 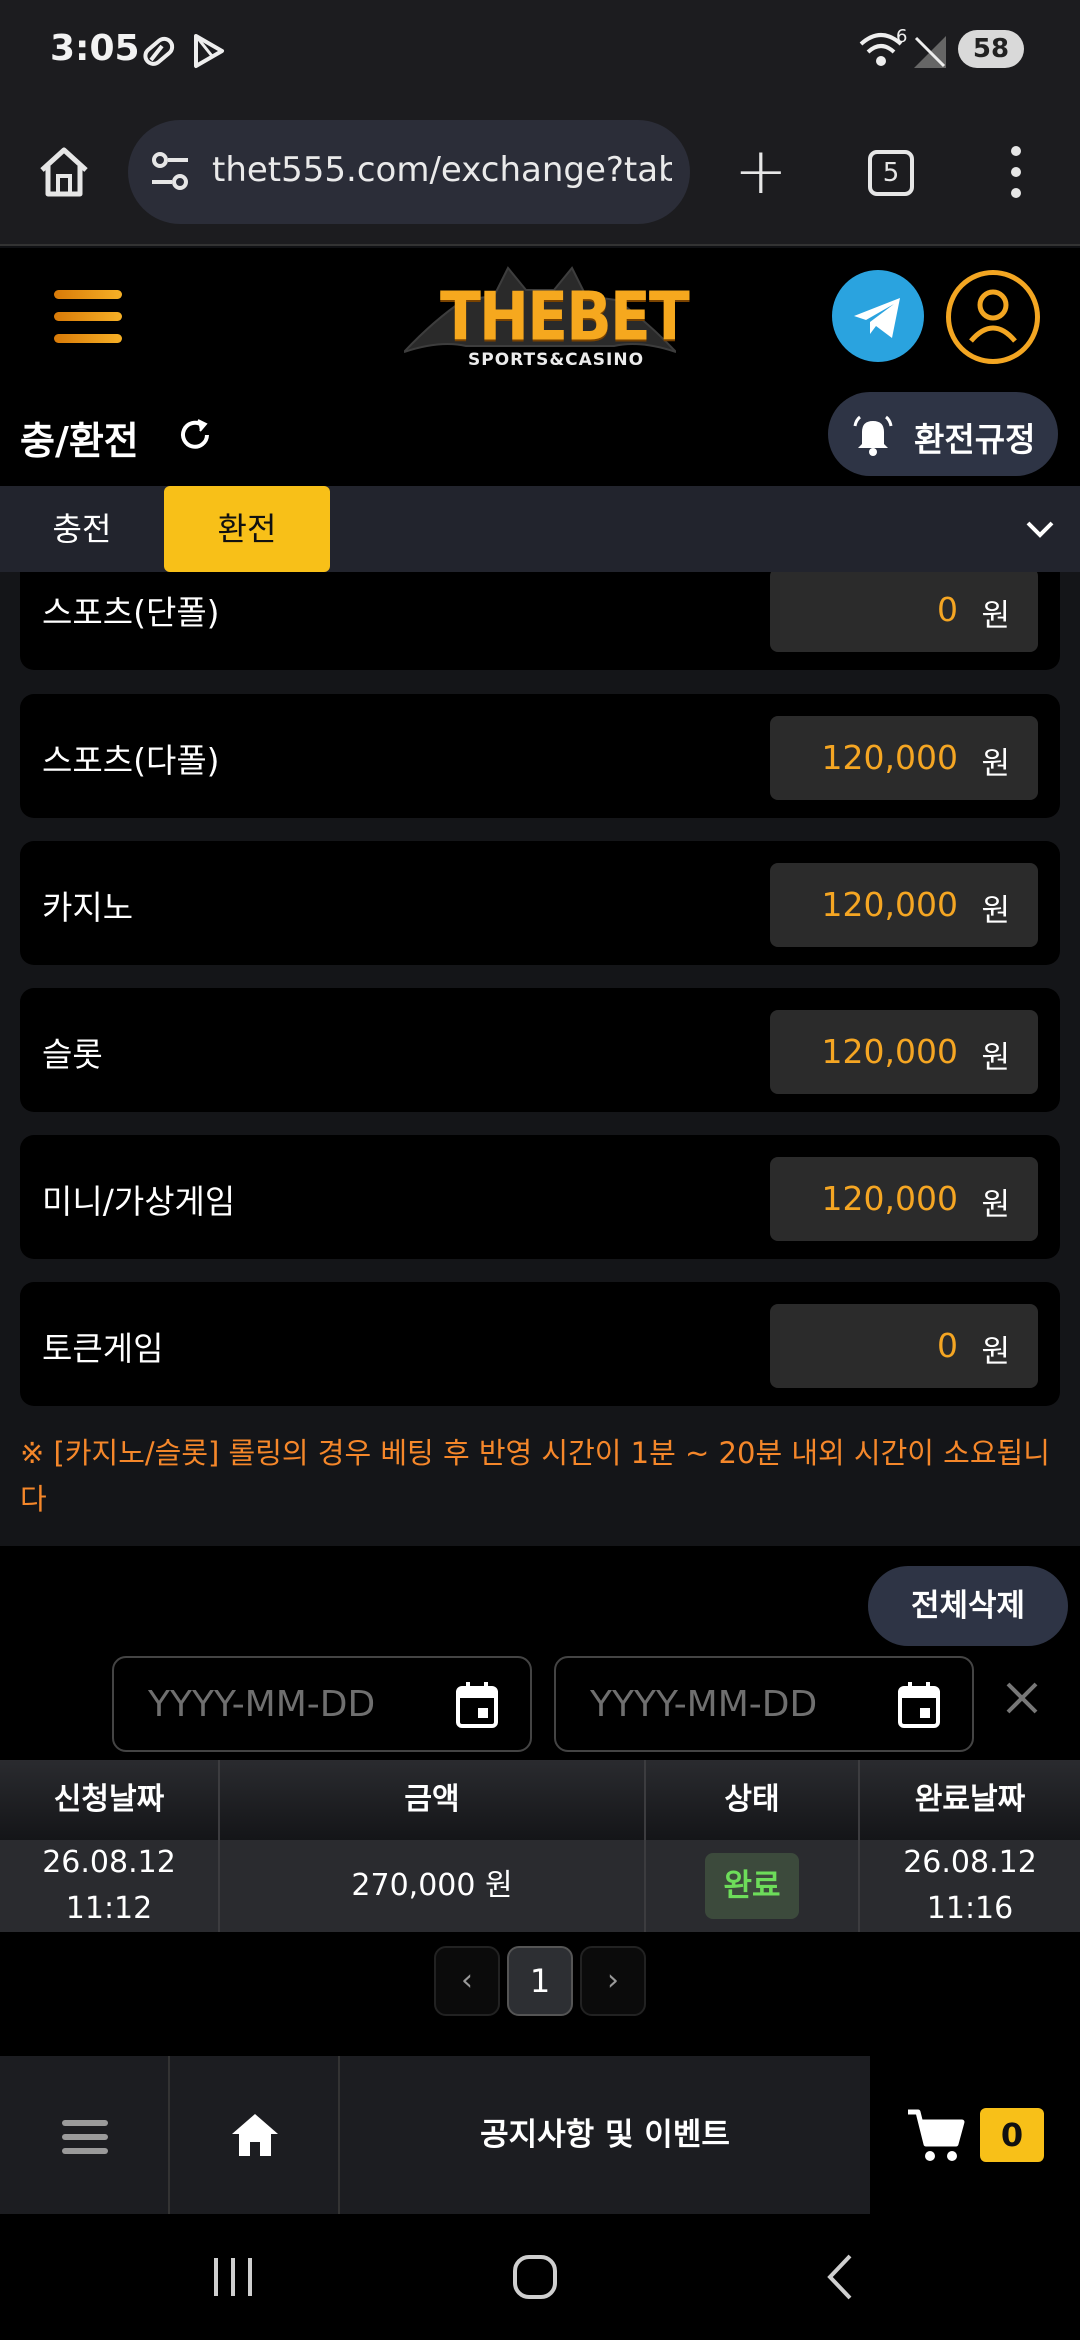 I want to click on browser-toolbar: thet555.com/exchange?tab=1 + 5, so click(x=540, y=173).